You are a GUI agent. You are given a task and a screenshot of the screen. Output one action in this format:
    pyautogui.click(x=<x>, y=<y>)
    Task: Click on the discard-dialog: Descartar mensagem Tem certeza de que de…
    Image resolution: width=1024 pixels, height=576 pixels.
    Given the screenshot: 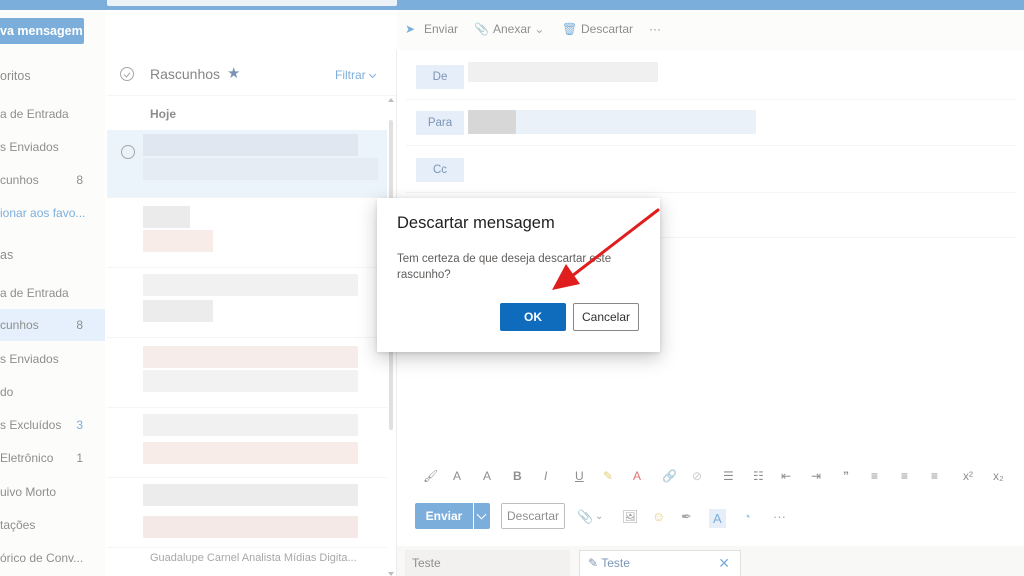 What is the action you would take?
    pyautogui.click(x=518, y=275)
    